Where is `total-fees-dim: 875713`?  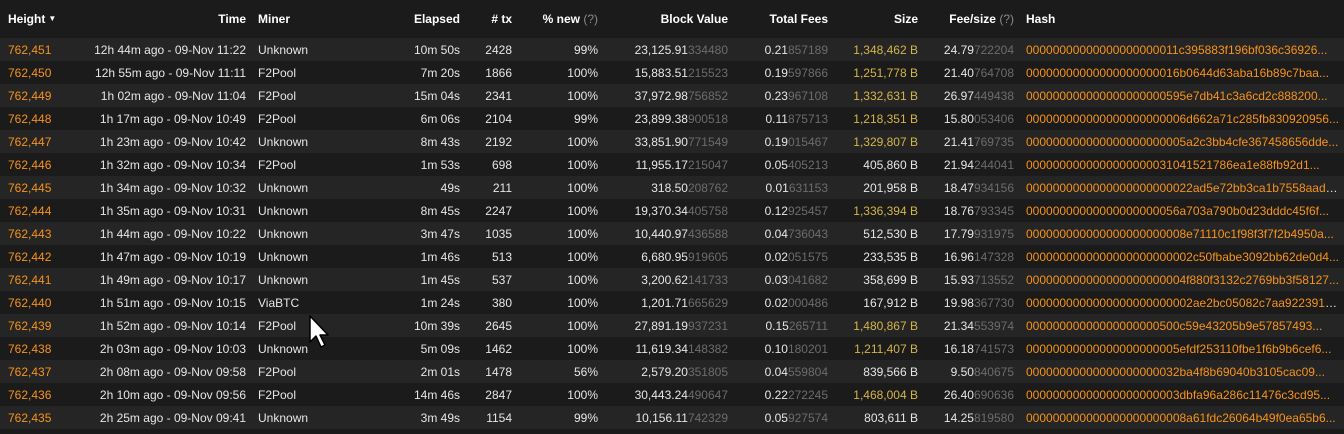
total-fees-dim: 875713 is located at coordinates (807, 118).